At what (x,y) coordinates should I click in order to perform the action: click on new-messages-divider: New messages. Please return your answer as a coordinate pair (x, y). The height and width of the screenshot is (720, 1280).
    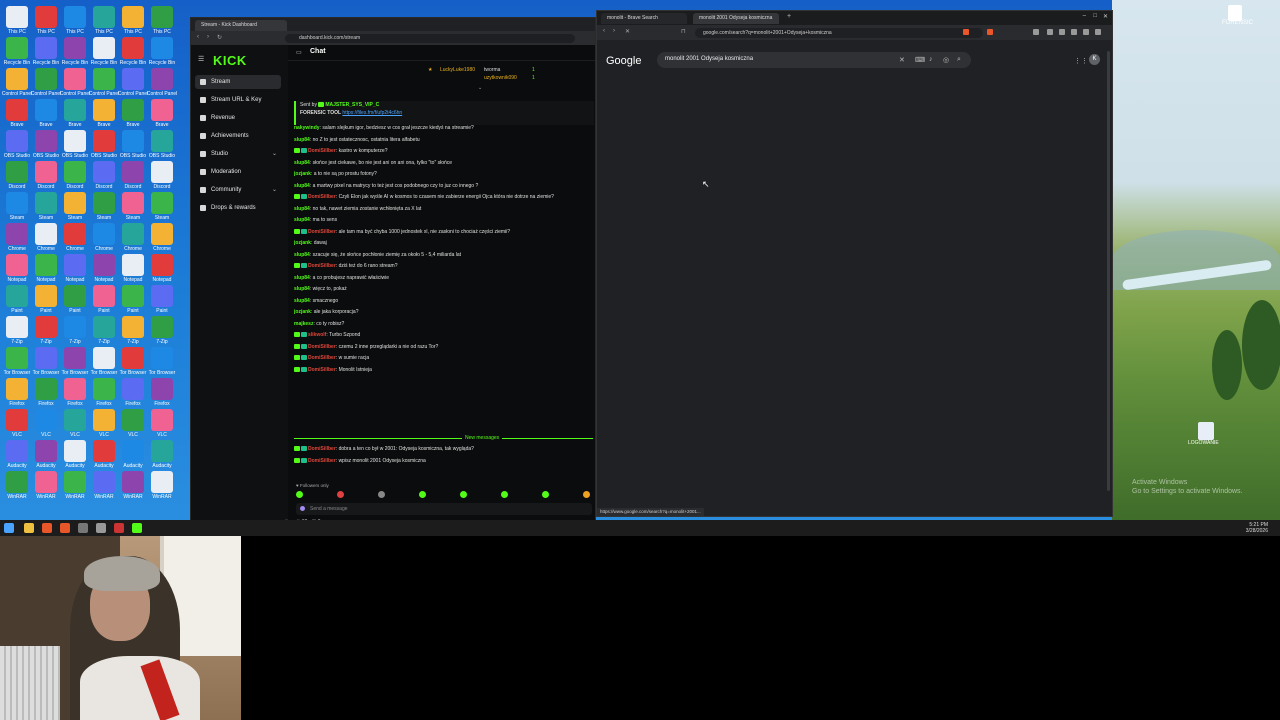
    Looking at the image, I should click on (441, 438).